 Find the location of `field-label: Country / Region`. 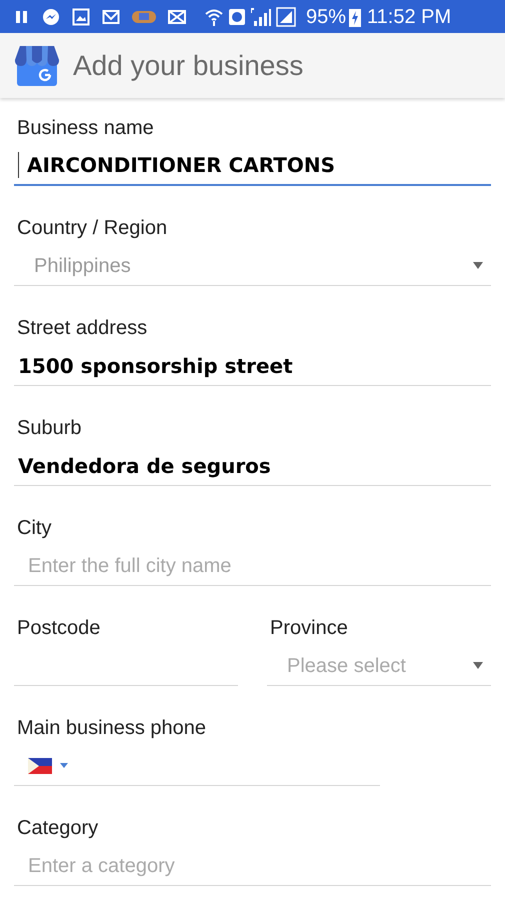

field-label: Country / Region is located at coordinates (92, 228).